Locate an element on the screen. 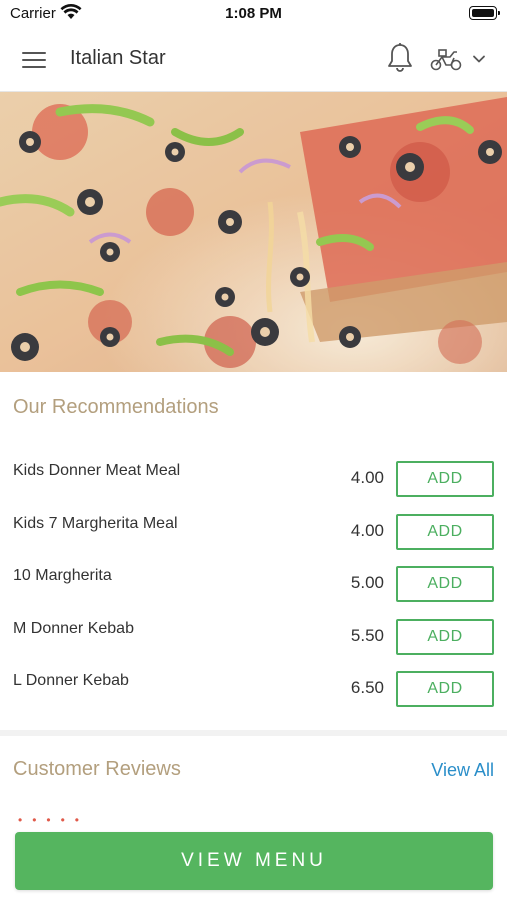 The width and height of the screenshot is (507, 900). bell-icon is located at coordinates (400, 58).